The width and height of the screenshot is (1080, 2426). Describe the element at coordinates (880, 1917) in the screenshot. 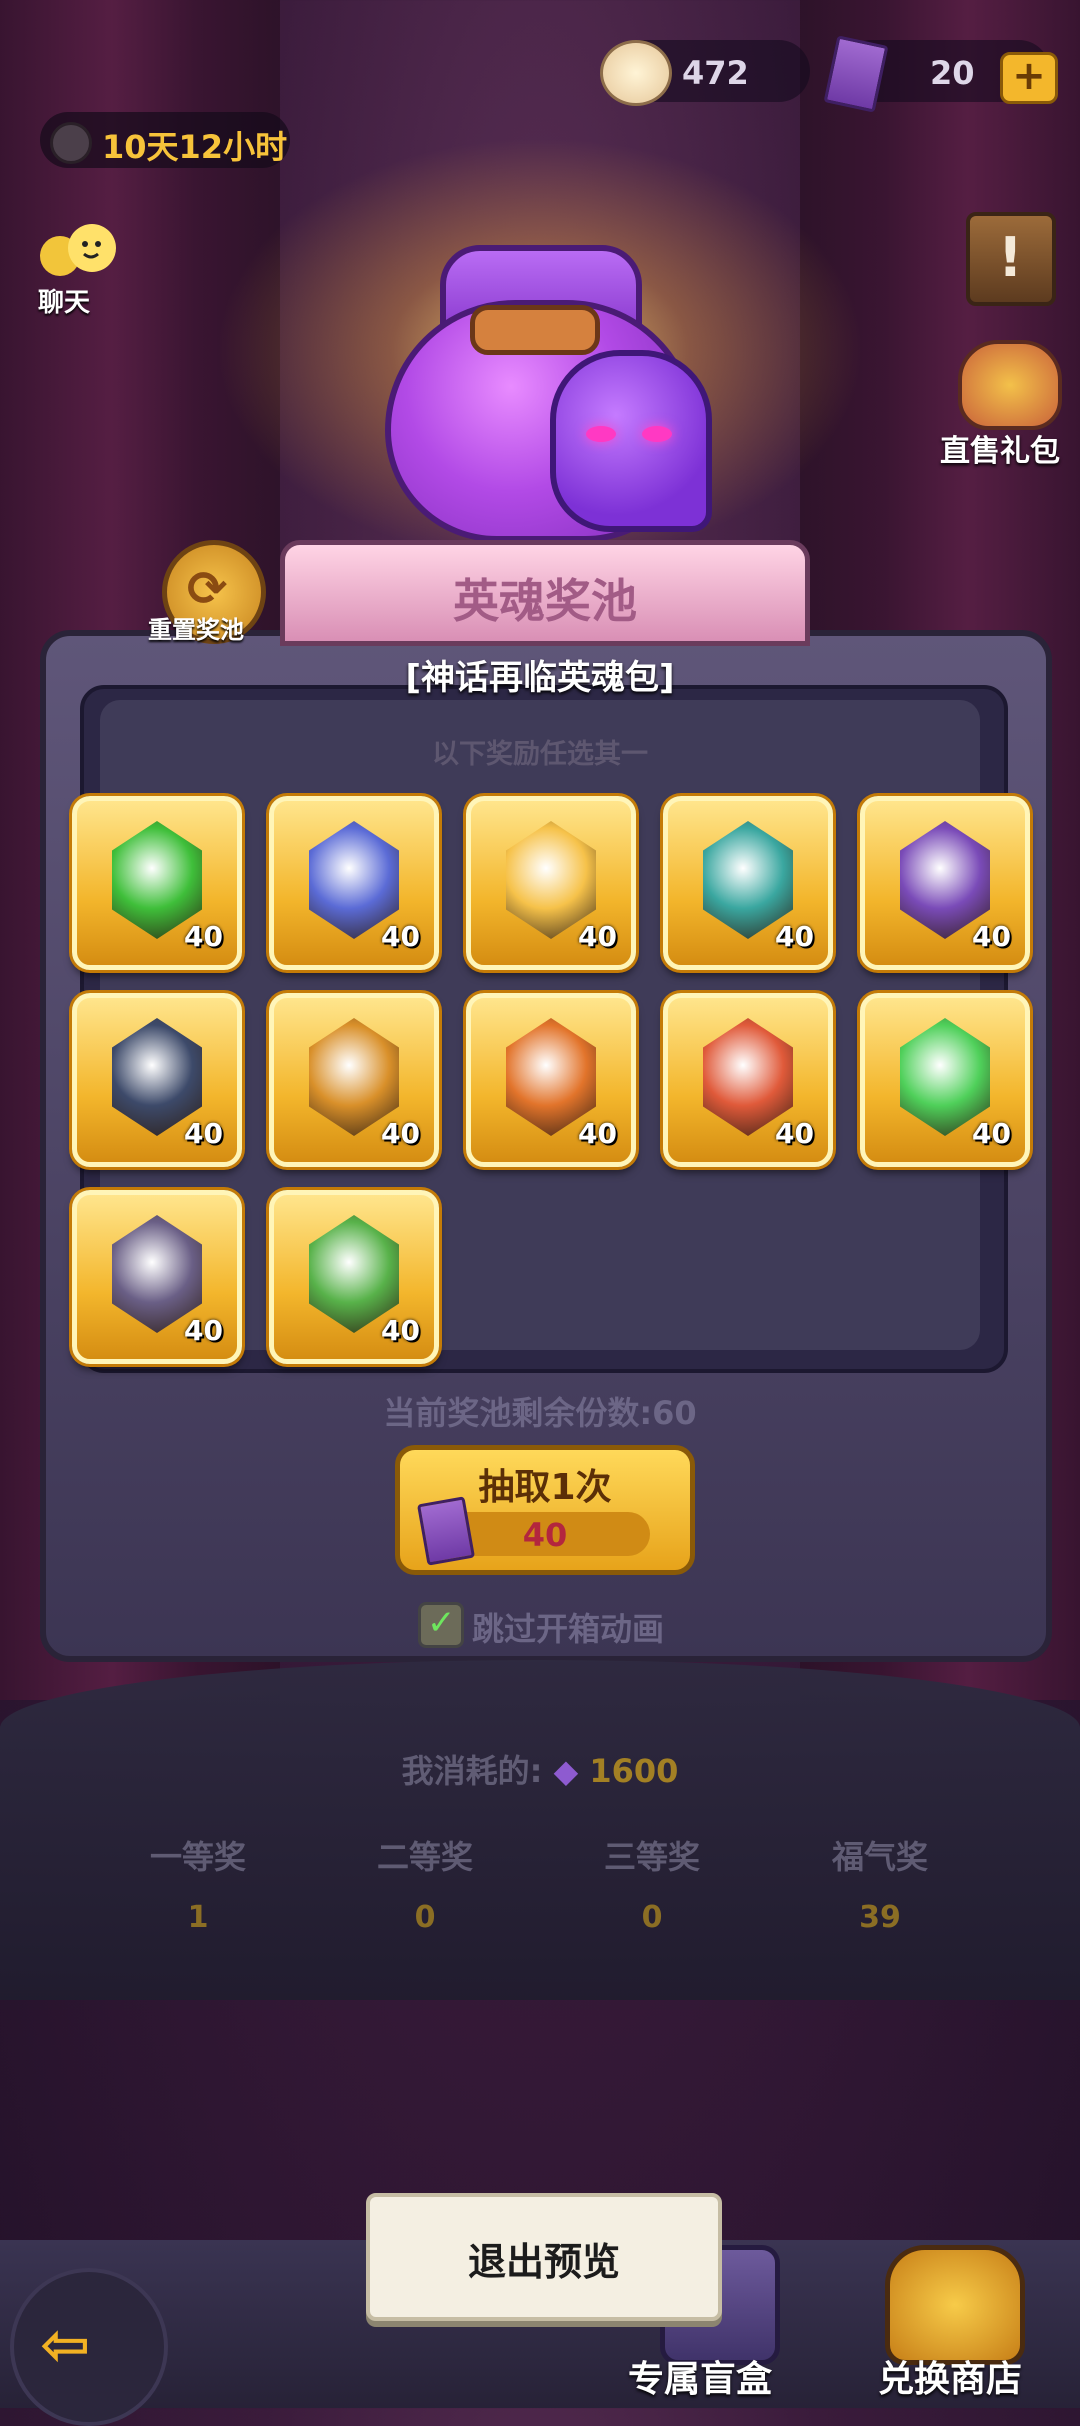

I see `stat-value: 39` at that location.